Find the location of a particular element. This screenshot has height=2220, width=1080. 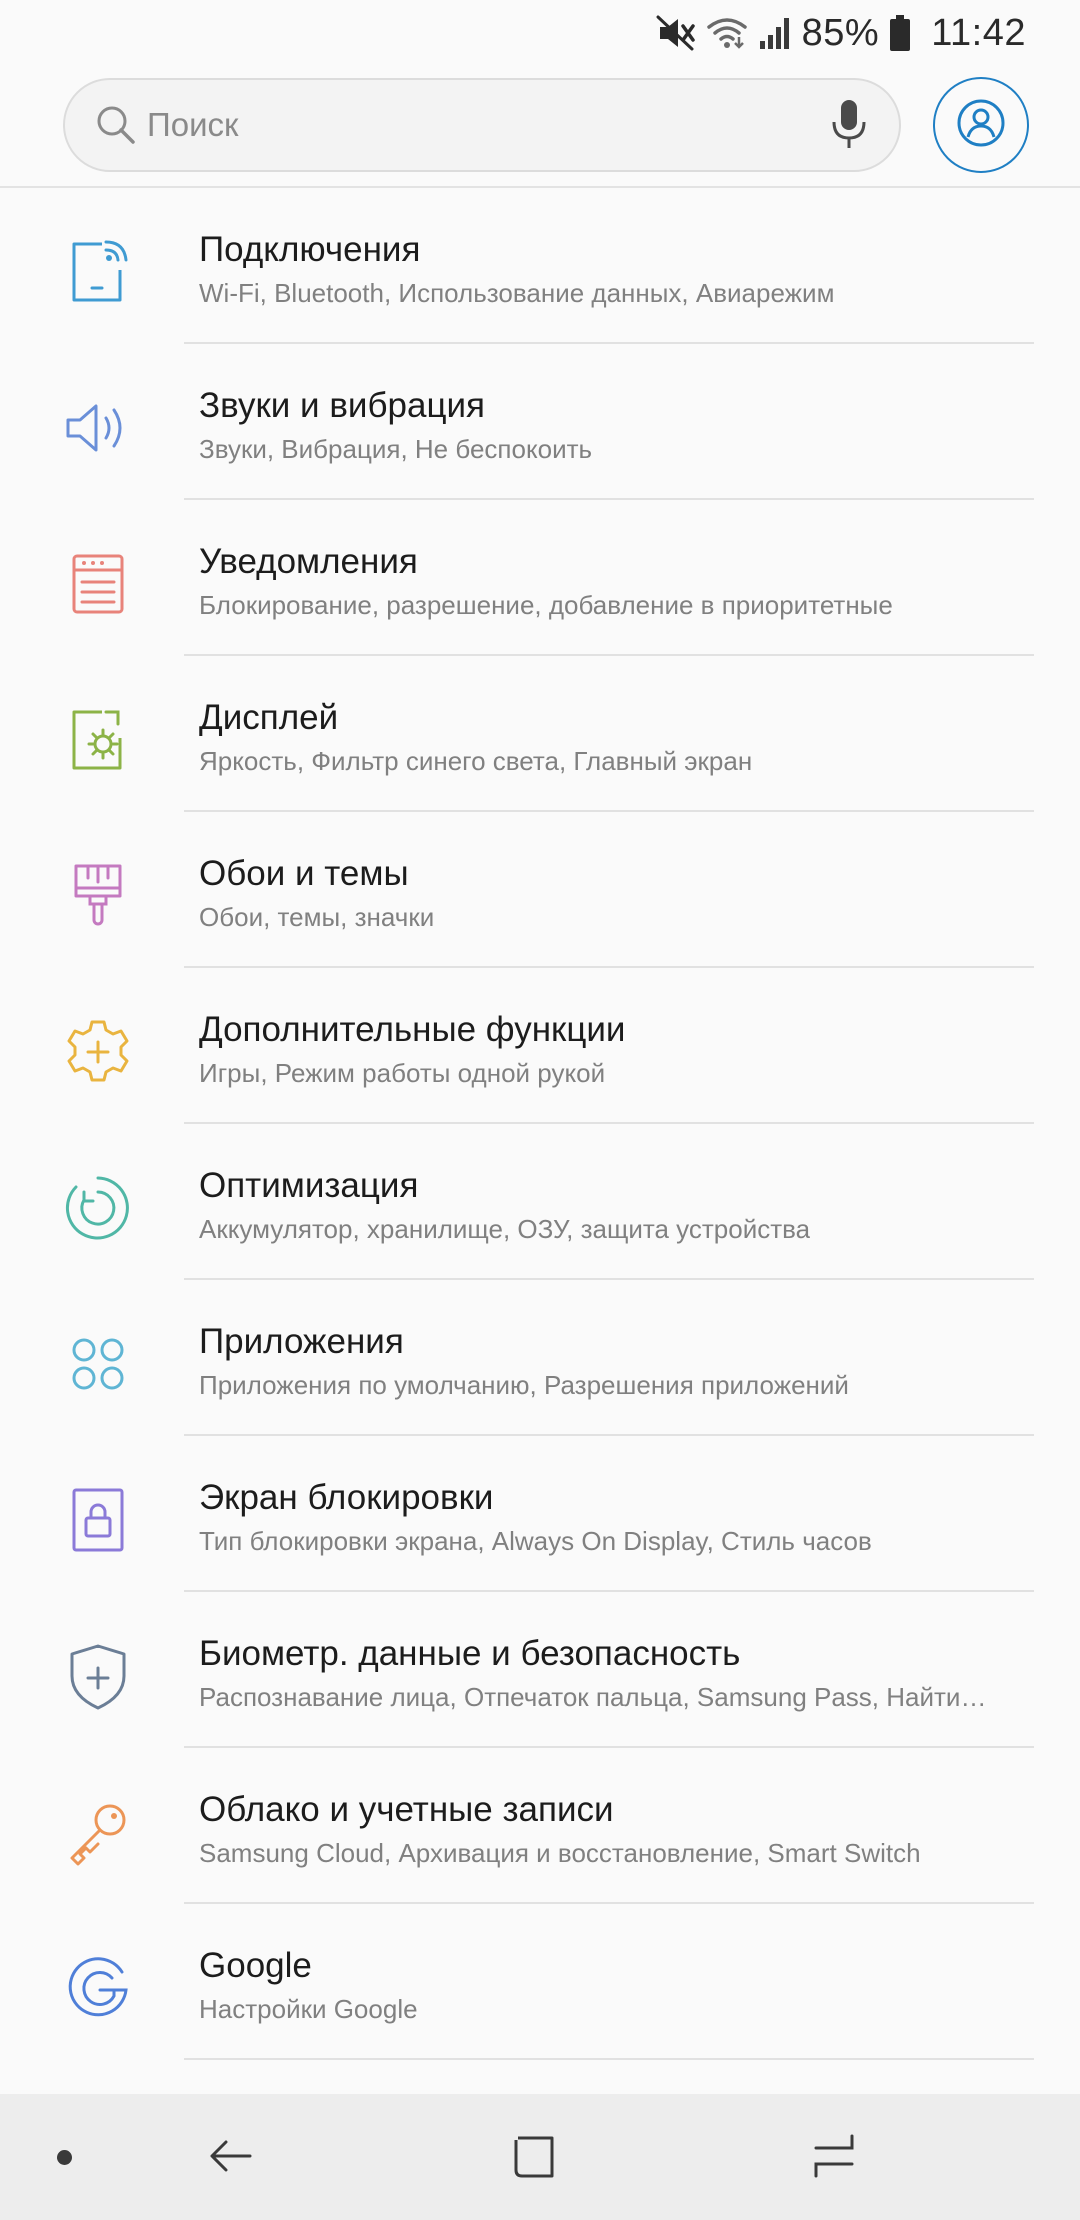

settings-item-title: Экран блокировки is located at coordinates (346, 1497).